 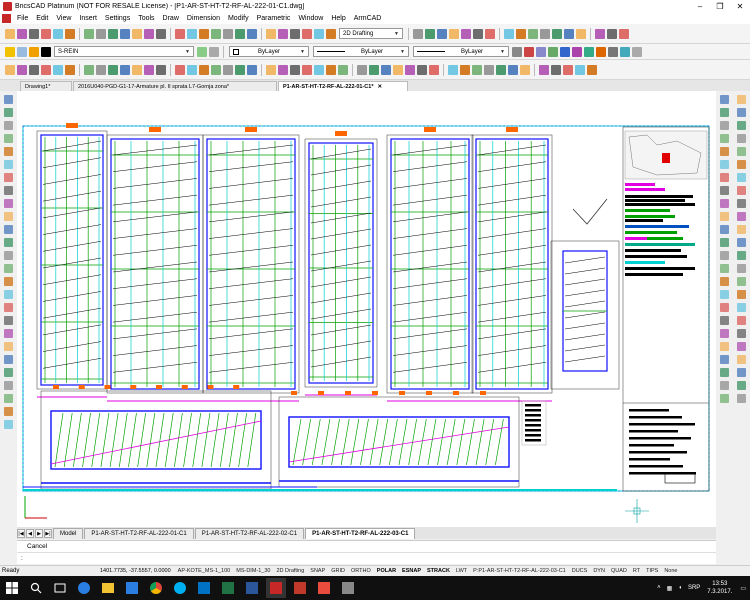 What do you see at coordinates (517, 51) in the screenshot?
I see `match-properties-icon` at bounding box center [517, 51].